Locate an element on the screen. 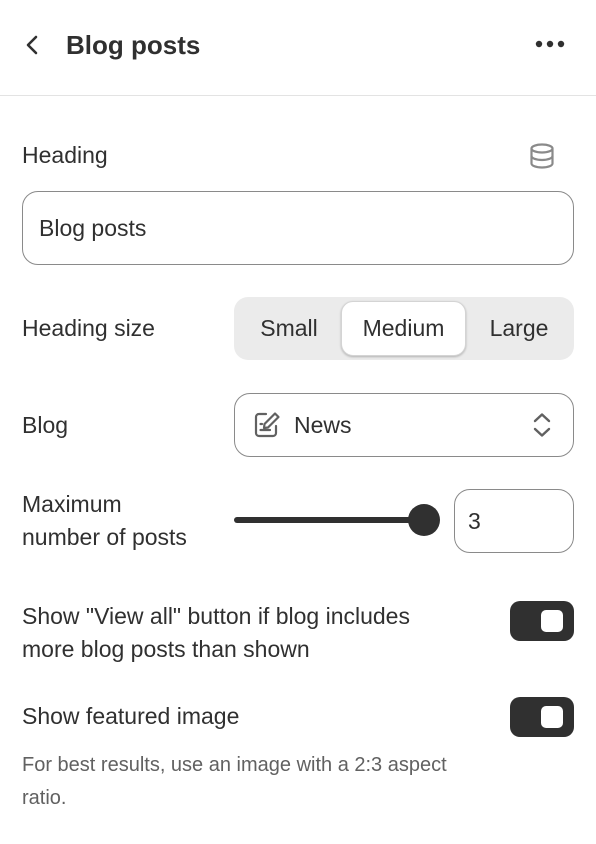  max-posts-input is located at coordinates (514, 521).